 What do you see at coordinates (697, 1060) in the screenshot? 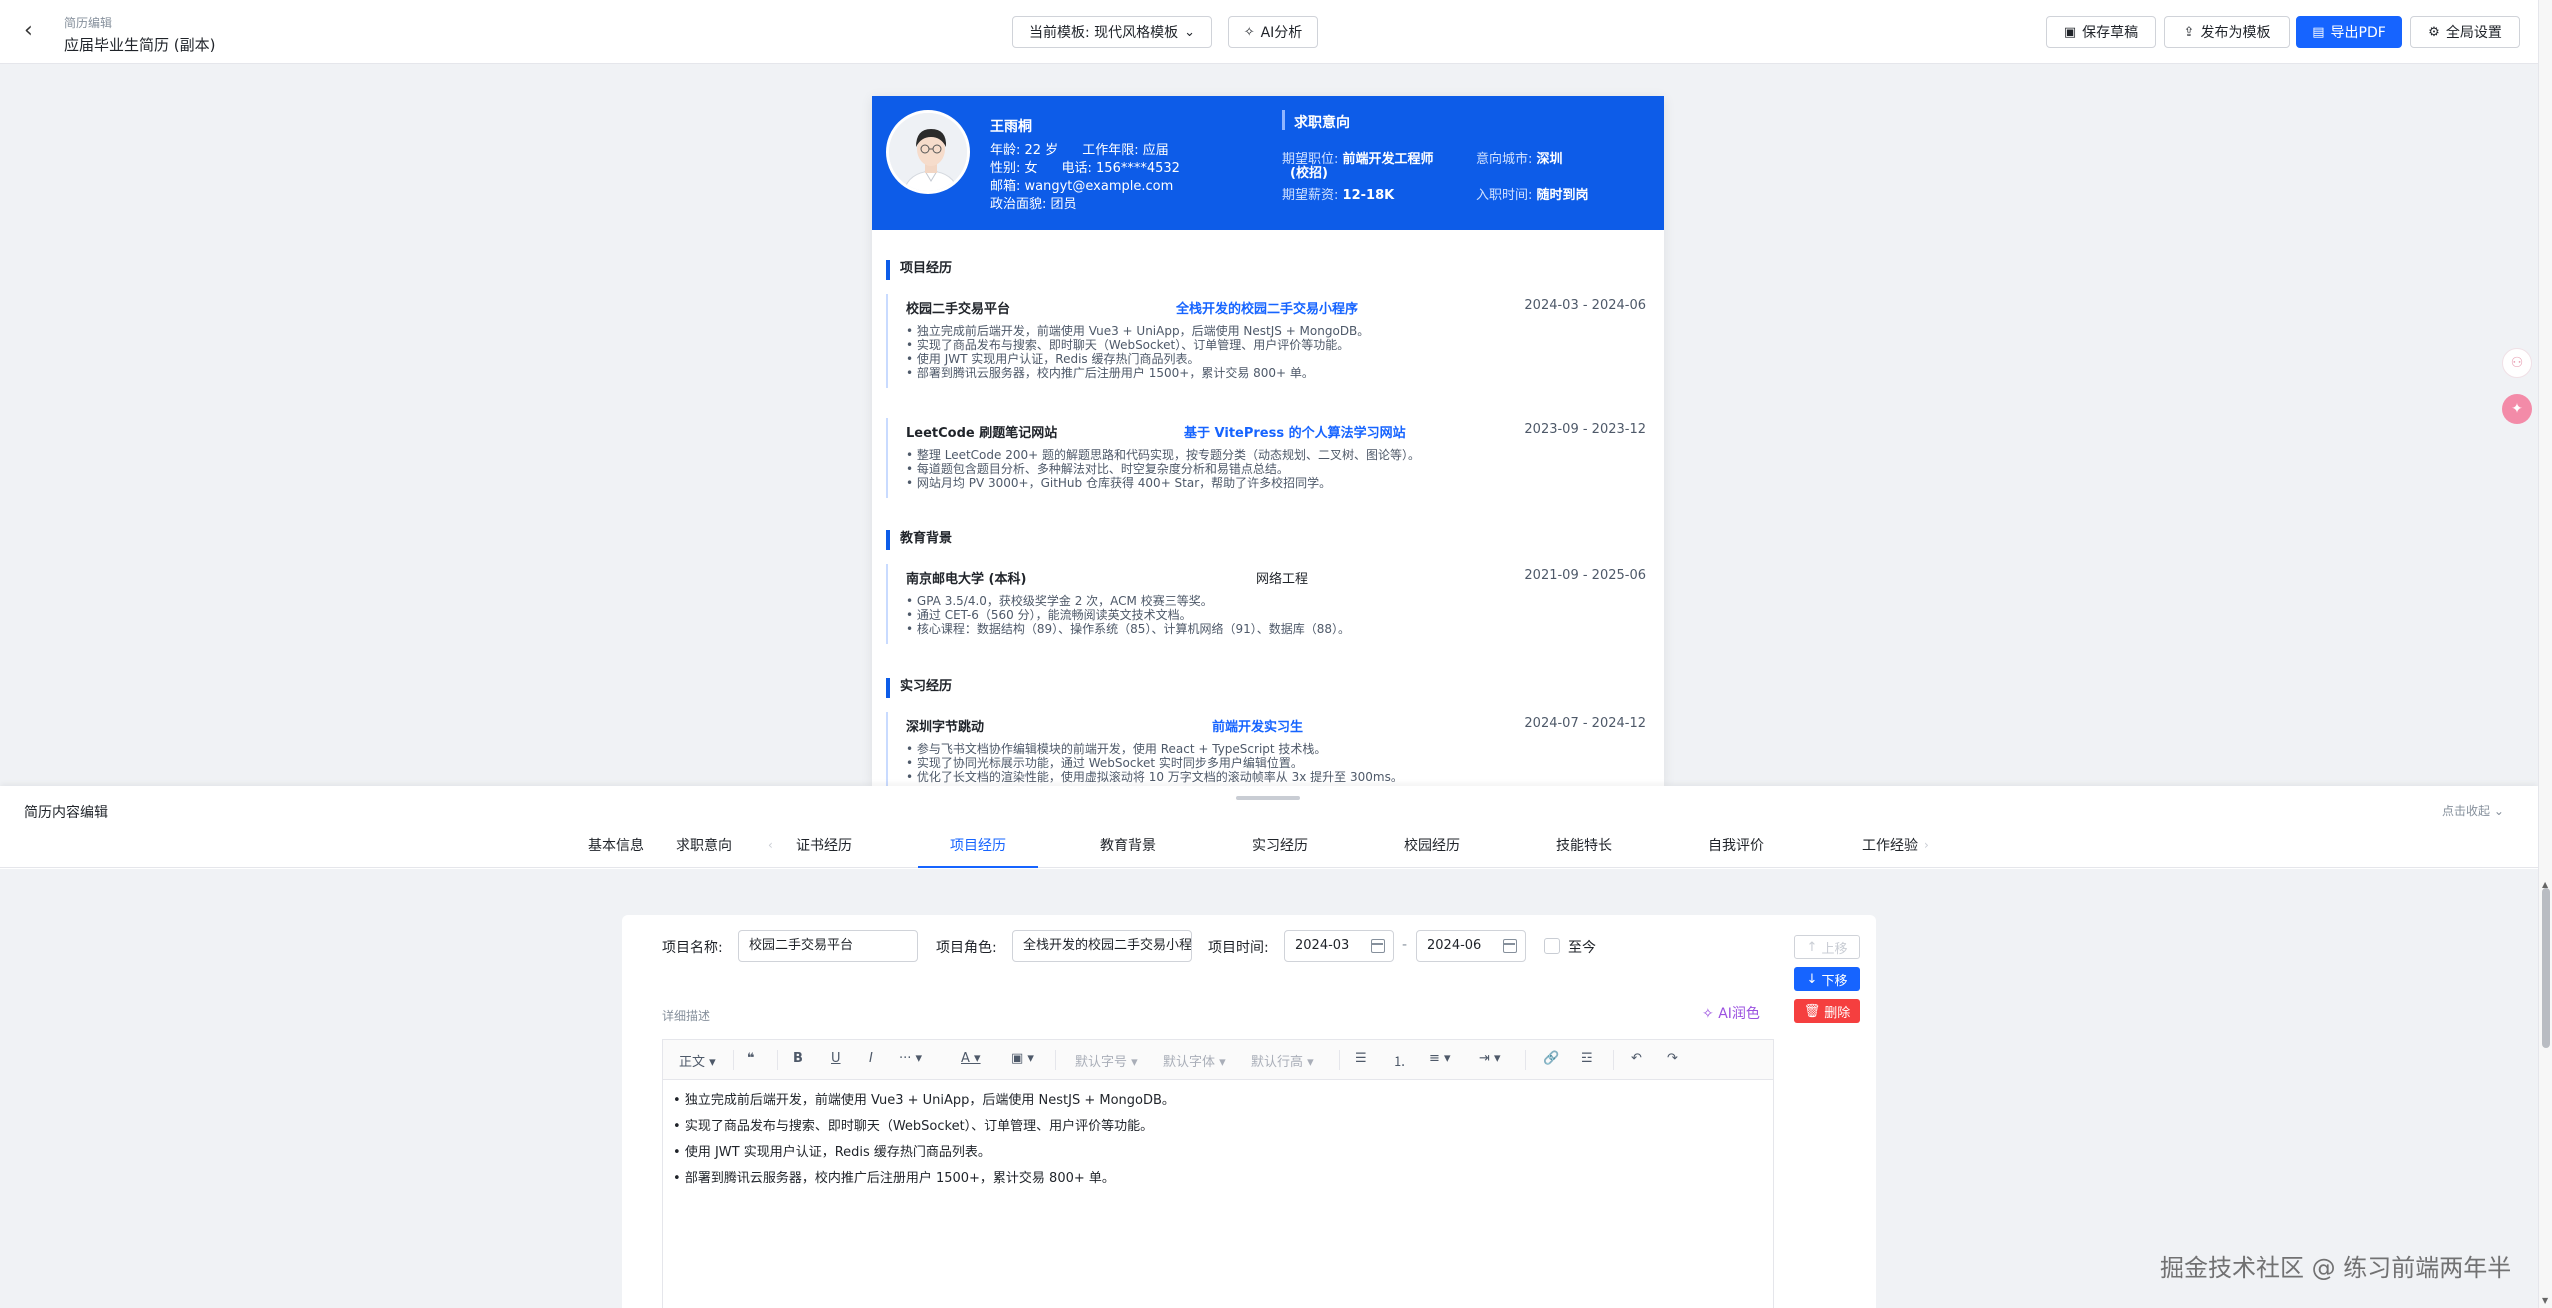
I see `paragraph-select: 正文 ▾` at bounding box center [697, 1060].